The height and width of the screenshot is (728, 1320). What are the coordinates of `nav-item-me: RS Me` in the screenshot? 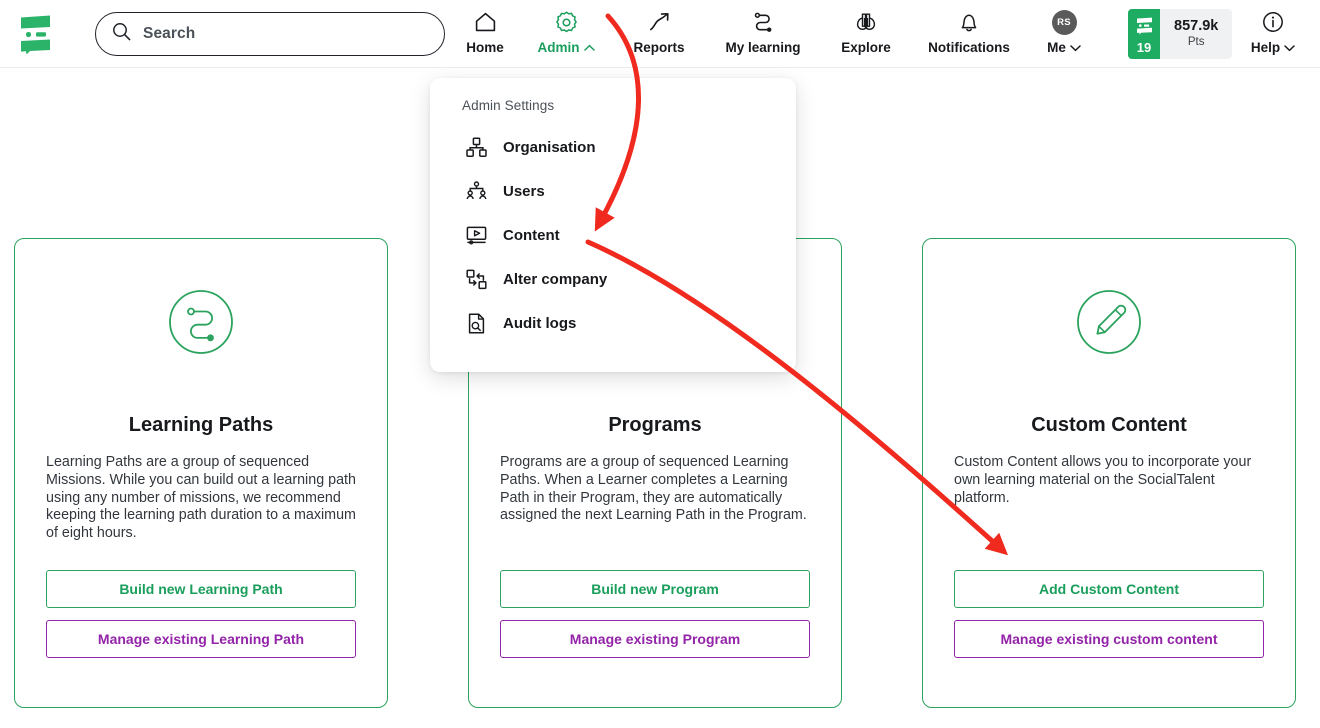 It's located at (1064, 27).